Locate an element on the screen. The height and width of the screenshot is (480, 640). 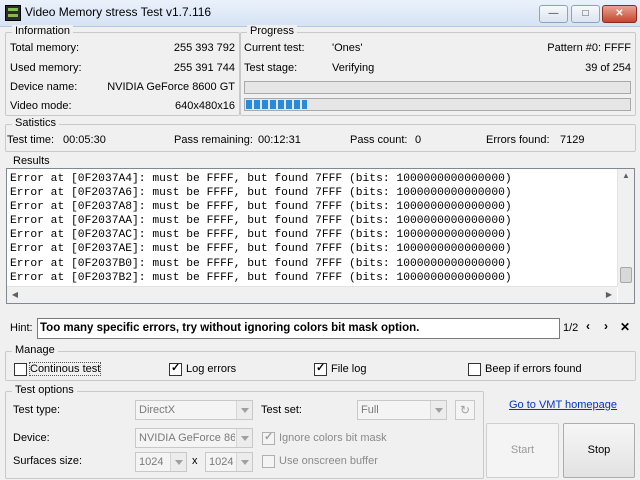
device-name-value: NVIDIA GeForce 8600 GT is located at coordinates (171, 87).